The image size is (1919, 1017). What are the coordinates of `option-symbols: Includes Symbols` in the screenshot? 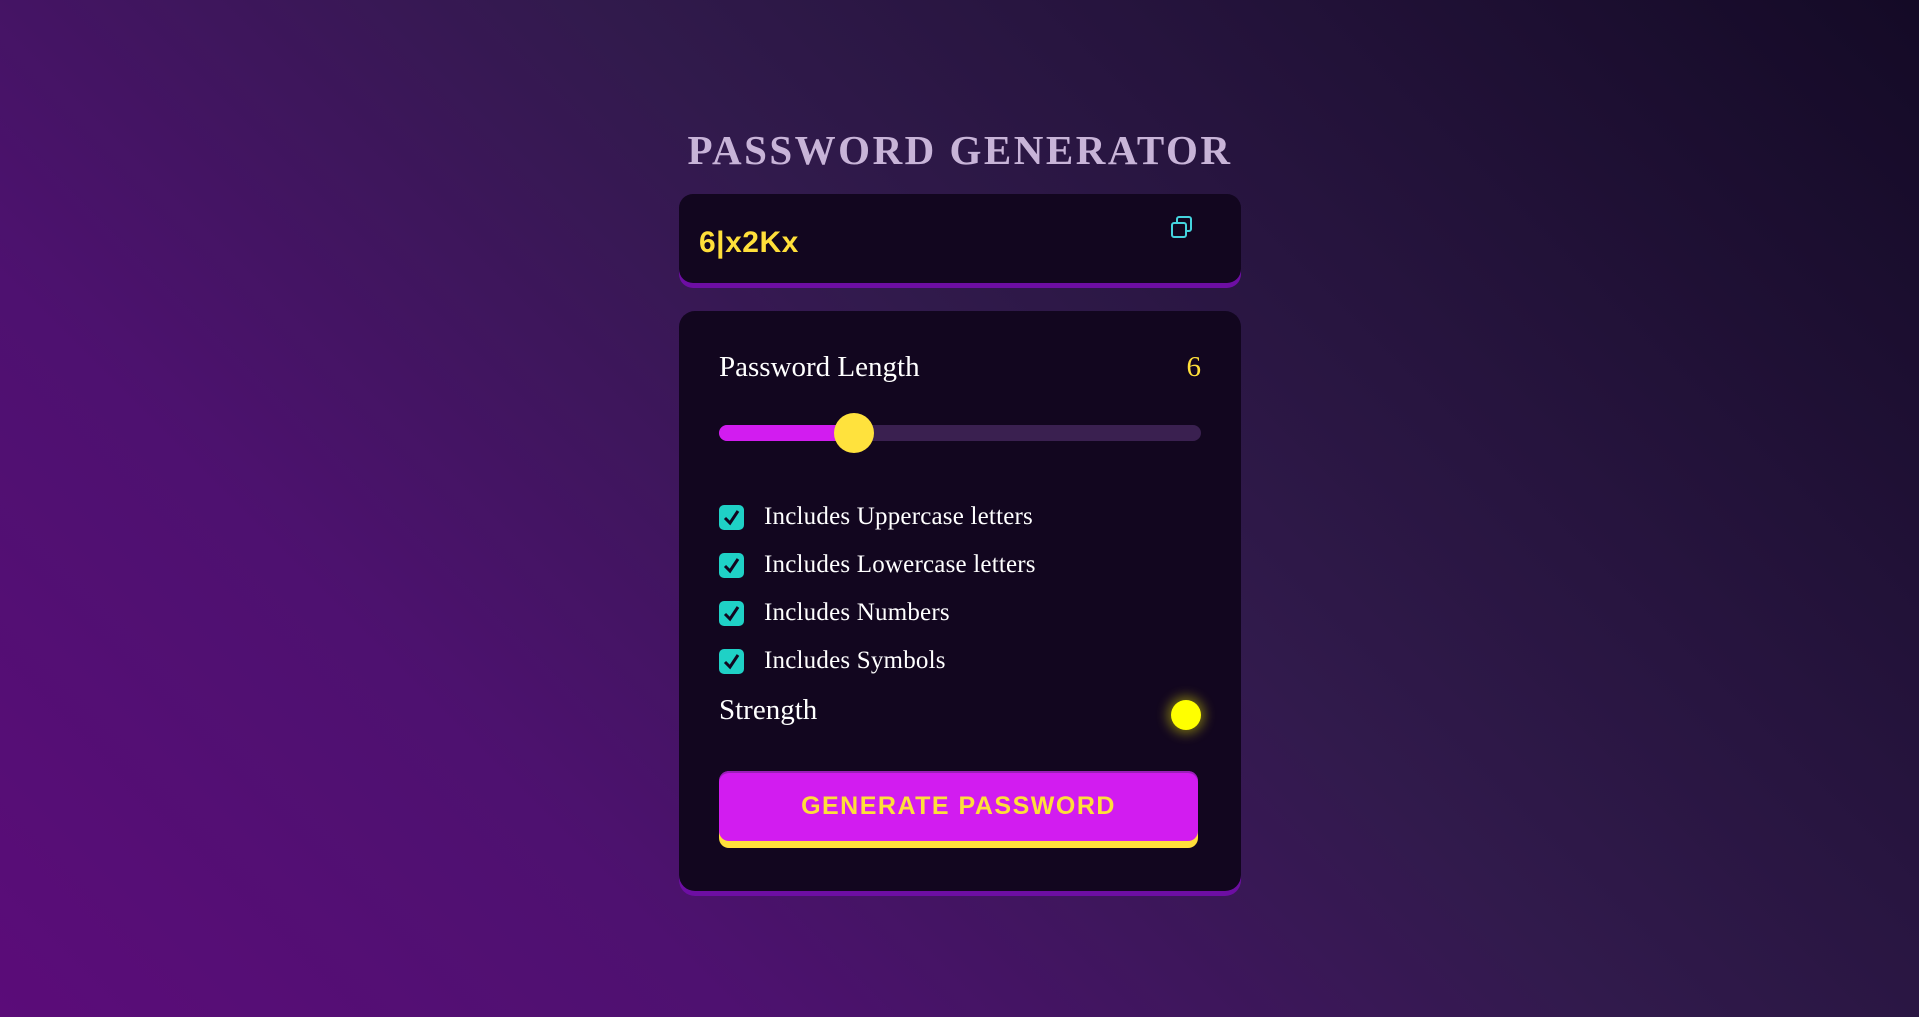 It's located at (877, 661).